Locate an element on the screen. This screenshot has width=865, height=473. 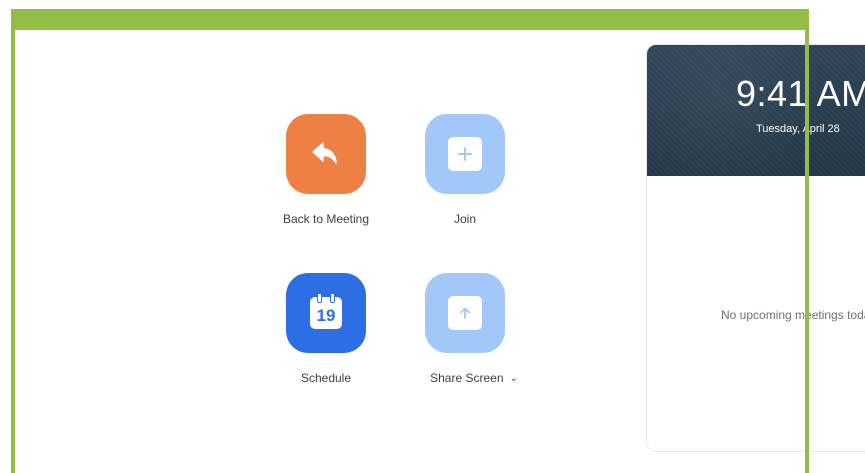
highlight-frame-right is located at coordinates (807, 241).